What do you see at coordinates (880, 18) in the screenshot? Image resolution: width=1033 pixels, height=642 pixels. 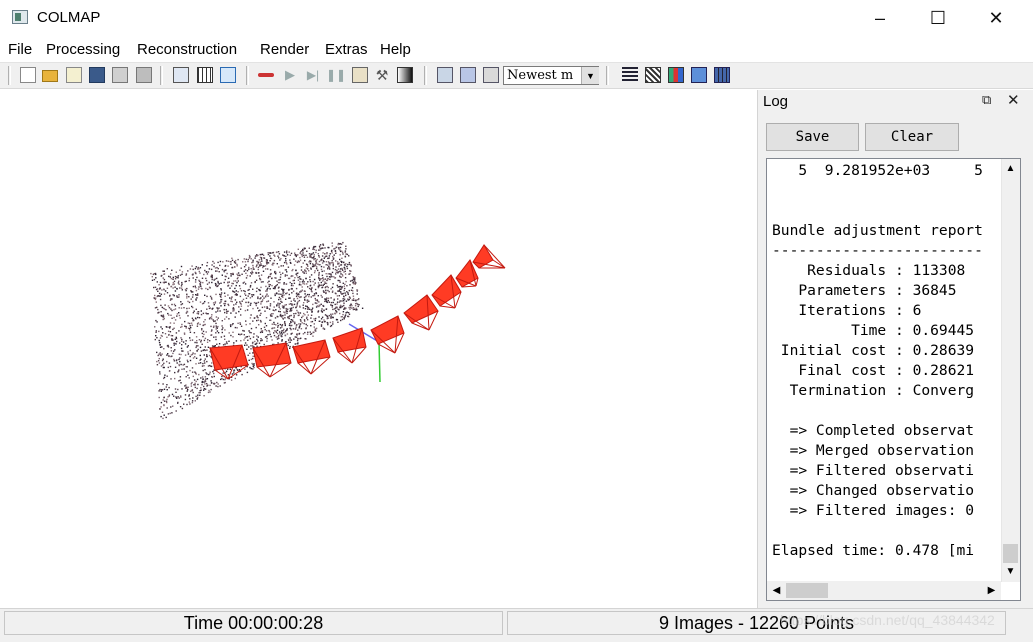 I see `minimize-button: –` at bounding box center [880, 18].